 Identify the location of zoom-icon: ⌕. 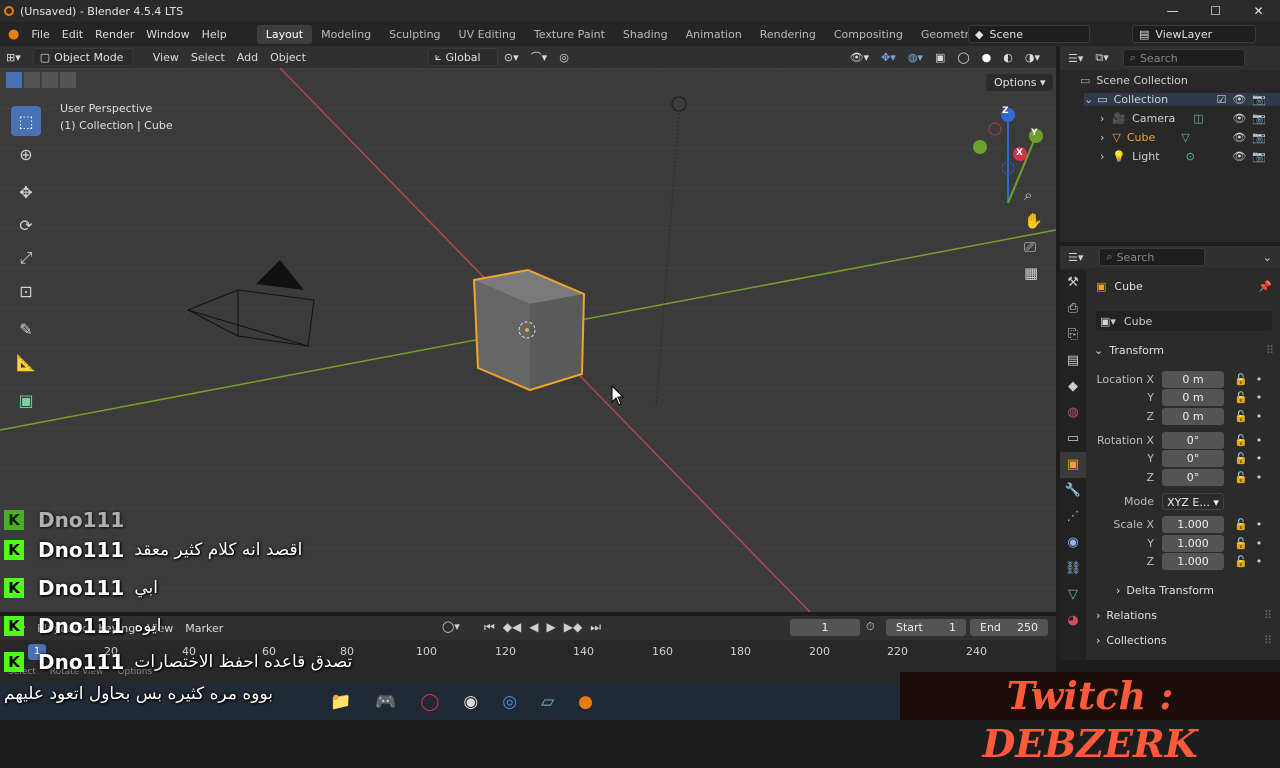
(1033, 195).